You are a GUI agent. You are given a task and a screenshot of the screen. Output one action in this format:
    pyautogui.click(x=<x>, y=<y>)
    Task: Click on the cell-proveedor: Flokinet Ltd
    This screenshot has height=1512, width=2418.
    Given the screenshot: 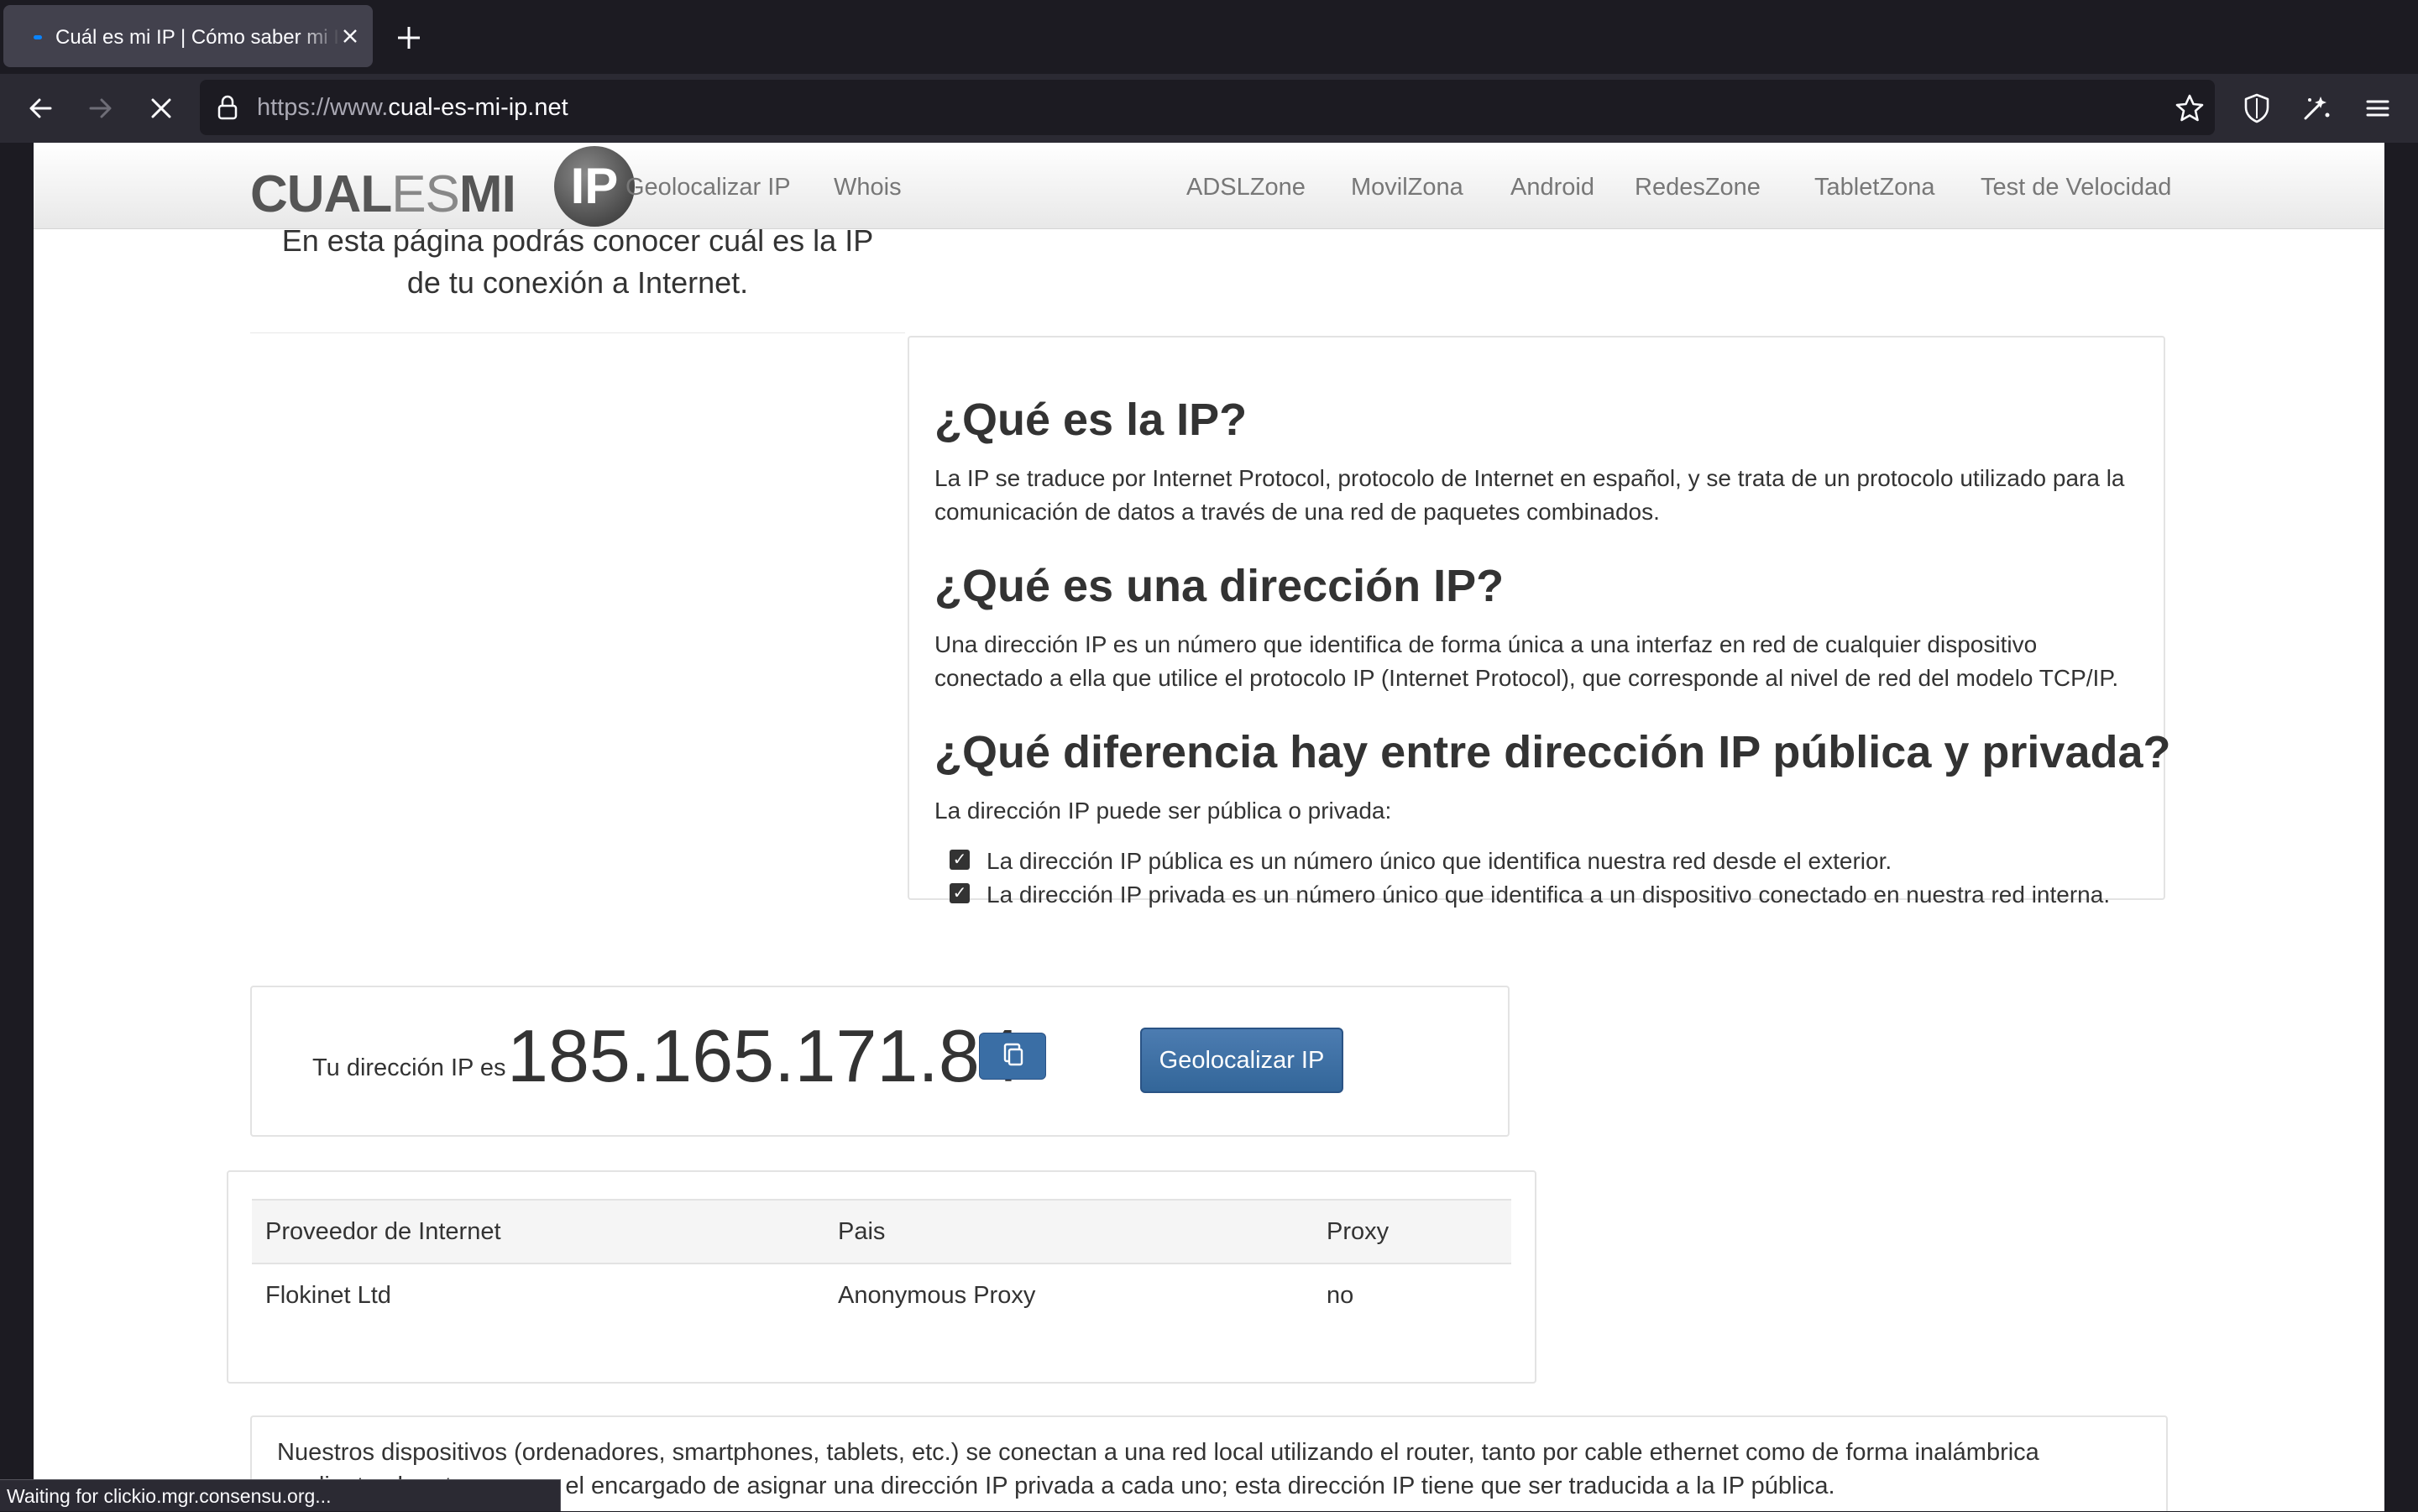 What is the action you would take?
    pyautogui.click(x=328, y=1295)
    